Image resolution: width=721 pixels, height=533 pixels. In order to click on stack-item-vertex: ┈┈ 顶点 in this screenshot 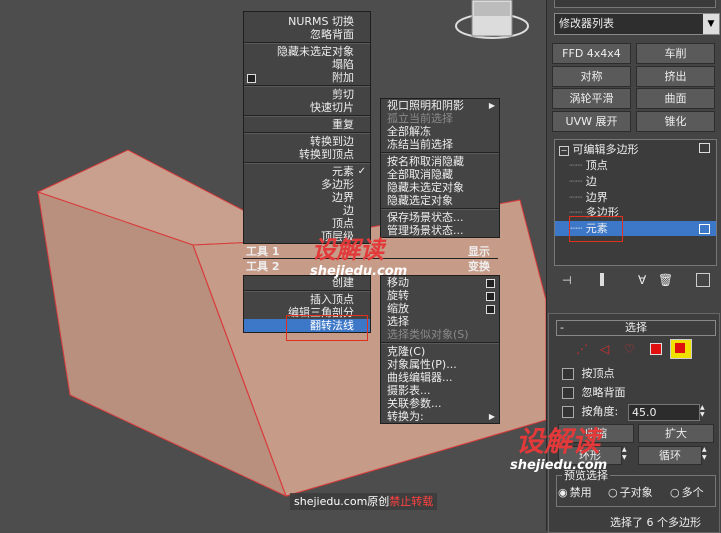, I will do `click(588, 165)`.